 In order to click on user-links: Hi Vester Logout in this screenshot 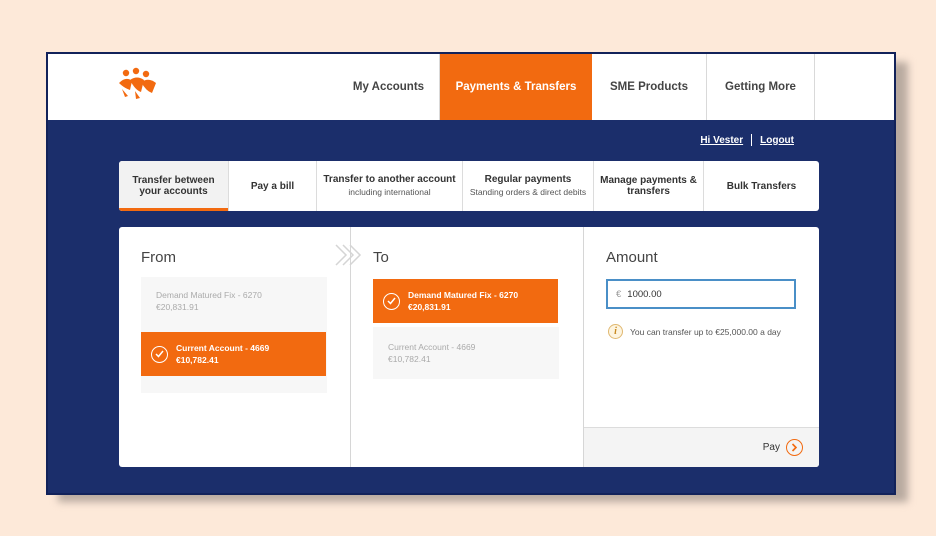, I will do `click(747, 140)`.